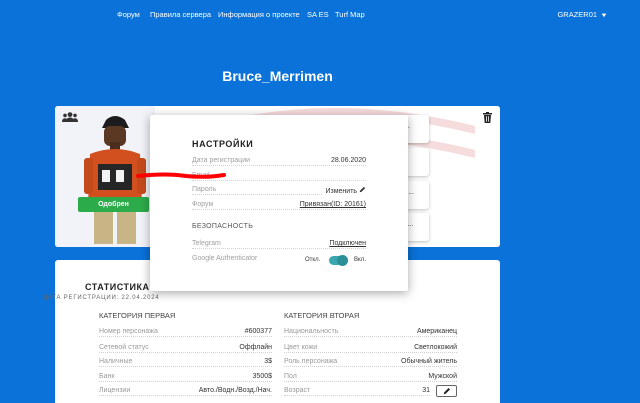 This screenshot has height=403, width=640. What do you see at coordinates (313, 260) in the screenshot?
I see `toggle-off-label: Откл.` at bounding box center [313, 260].